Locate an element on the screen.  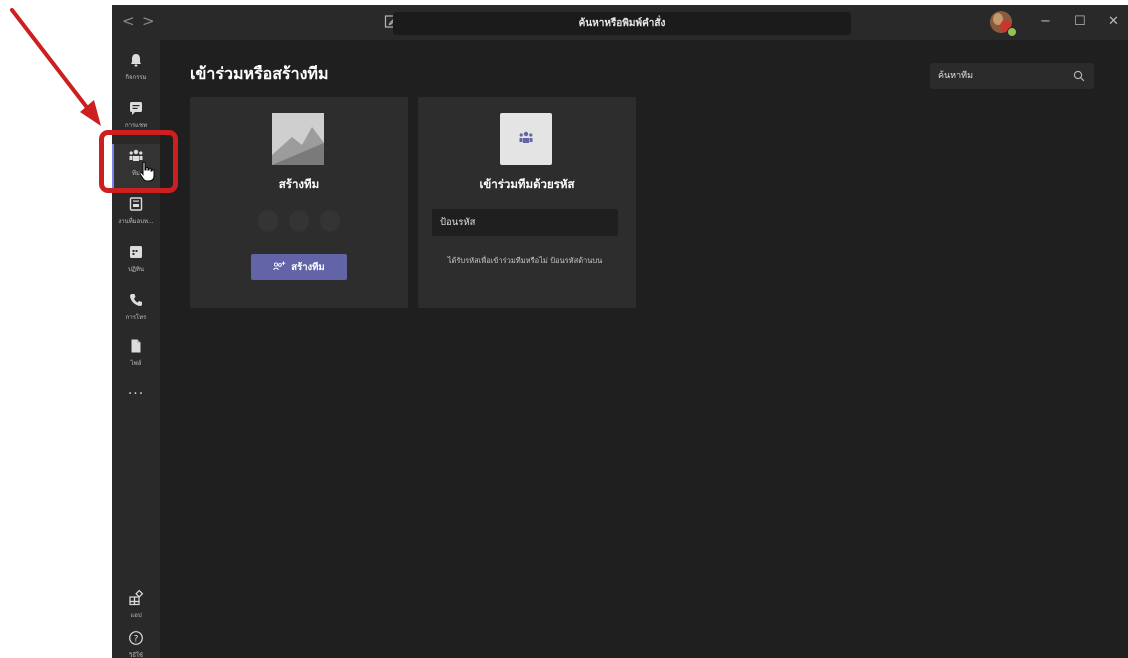
team-code-input is located at coordinates (525, 222).